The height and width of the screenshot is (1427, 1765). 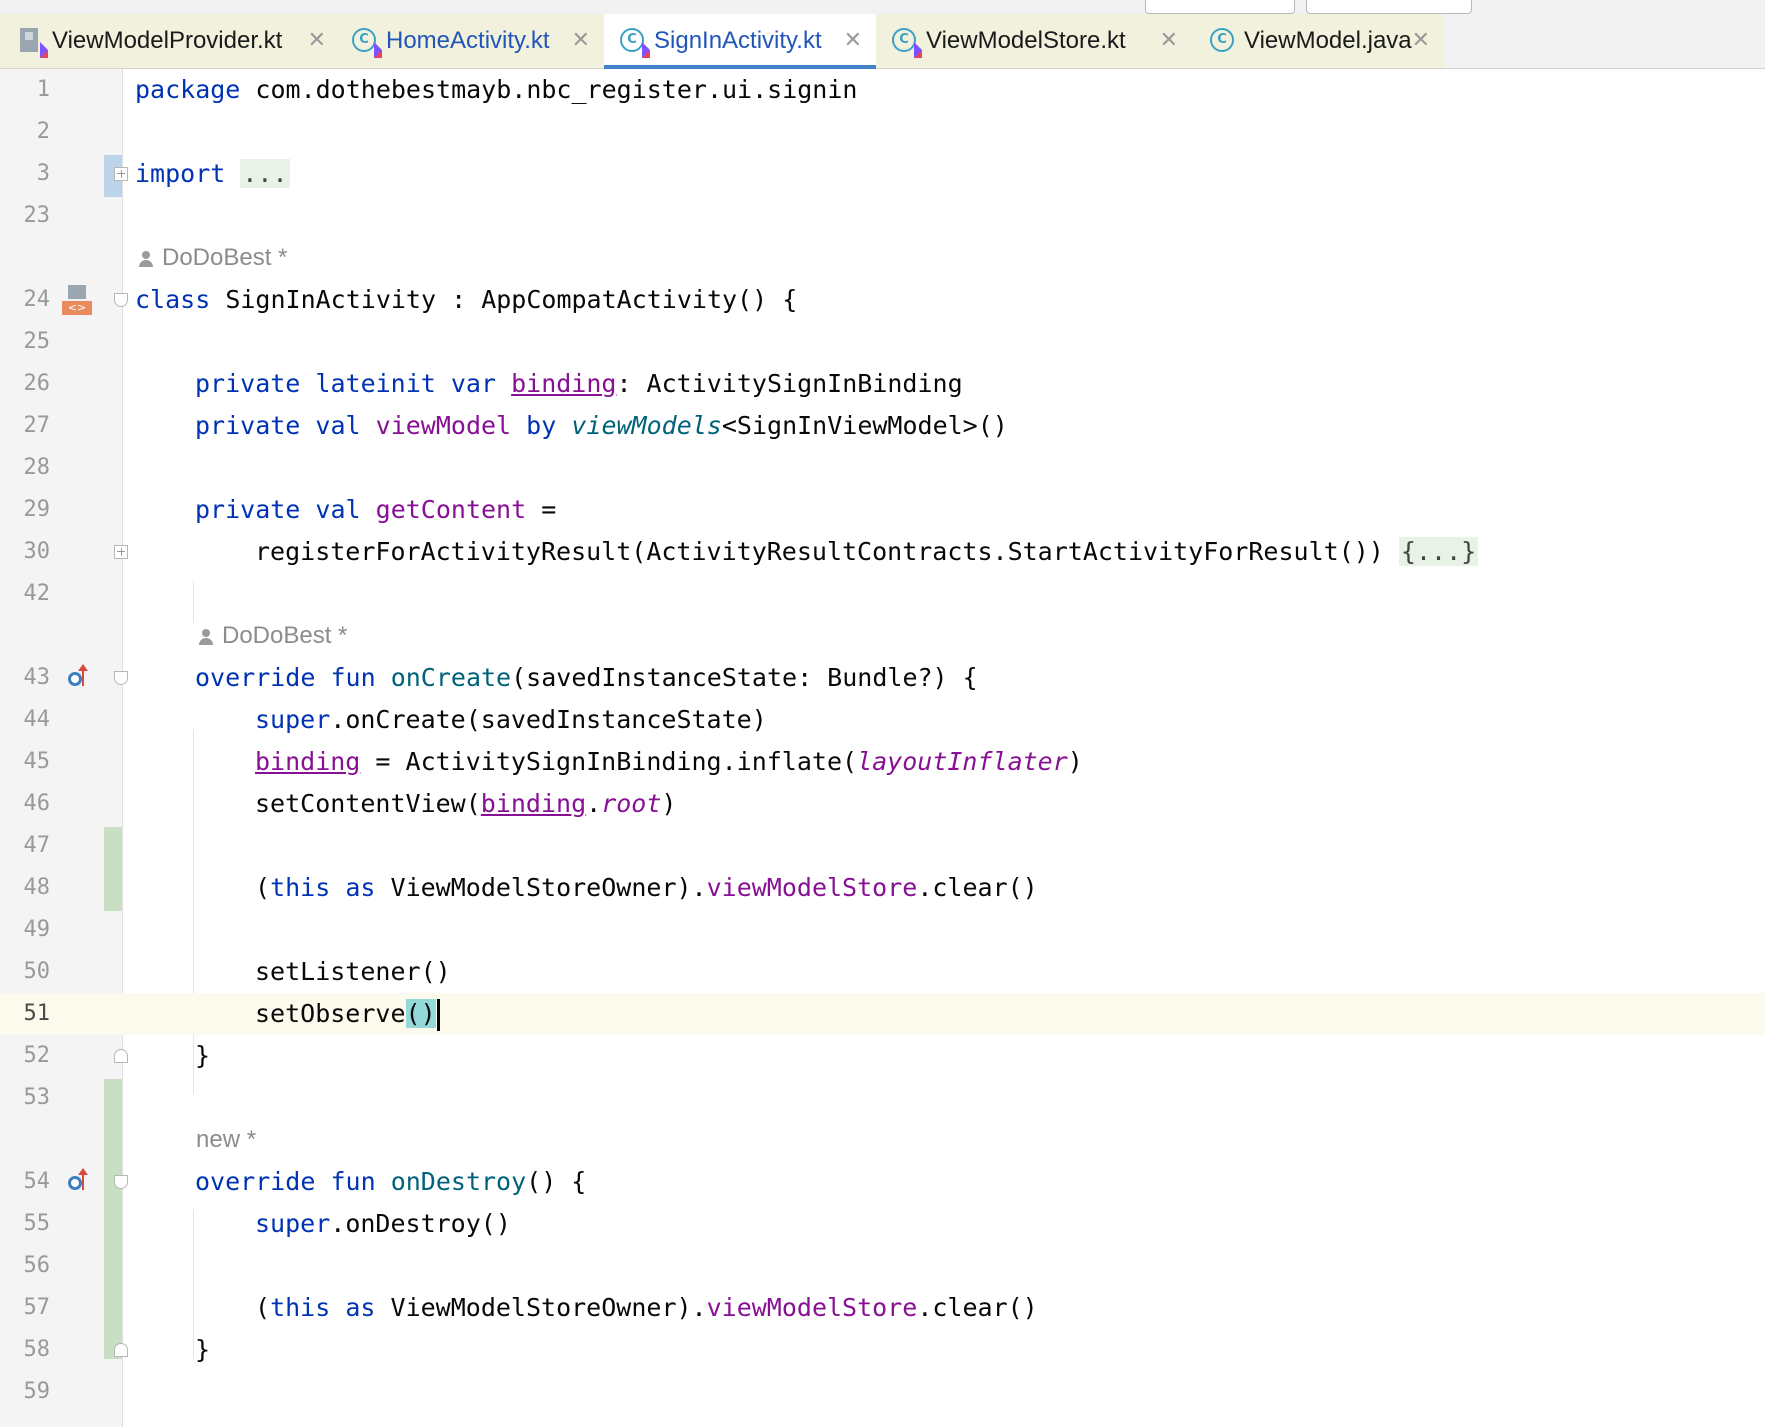 I want to click on code-line: 59, so click(x=882, y=1392).